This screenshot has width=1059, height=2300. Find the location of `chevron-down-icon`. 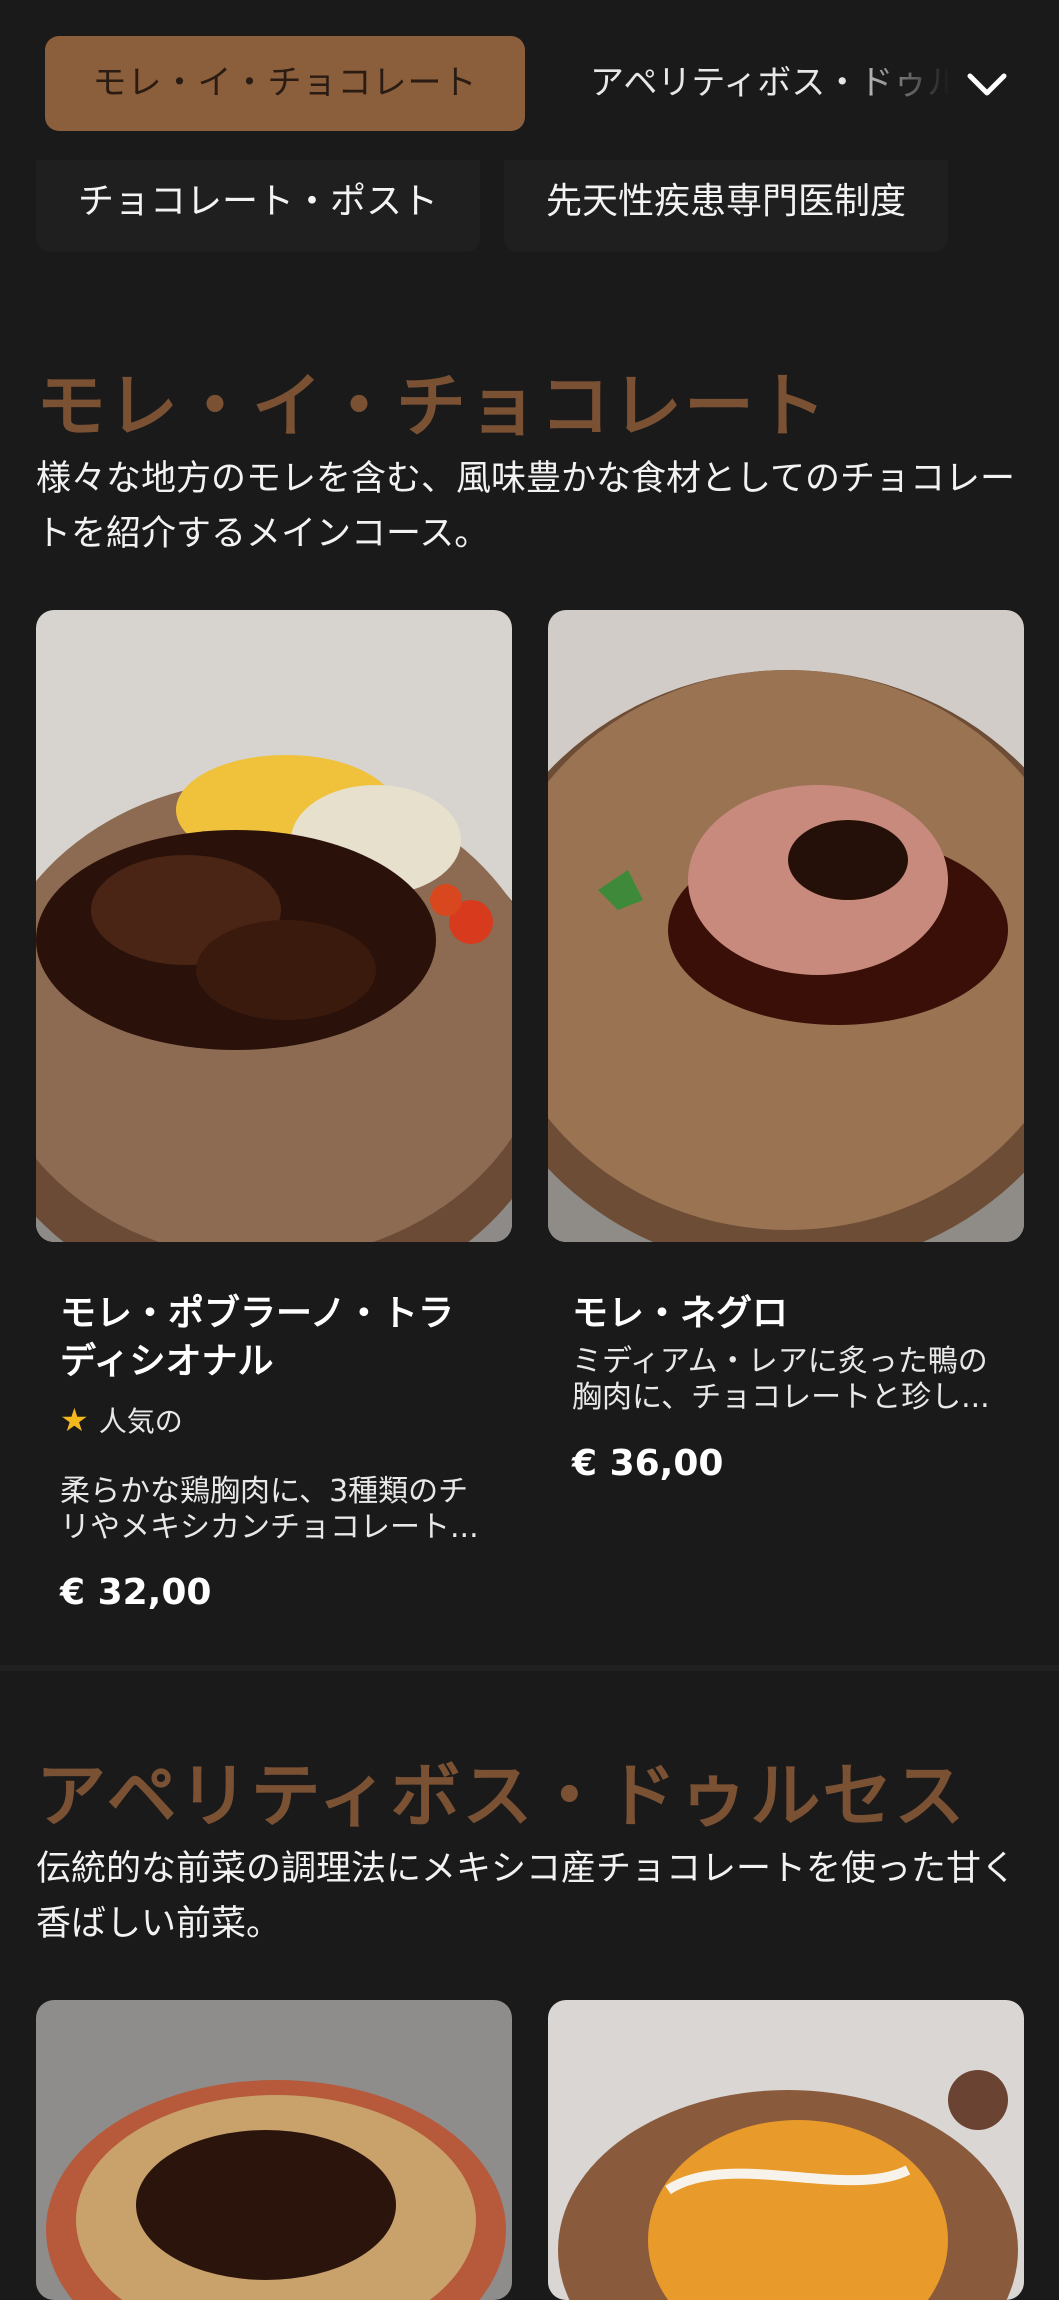

chevron-down-icon is located at coordinates (987, 85).